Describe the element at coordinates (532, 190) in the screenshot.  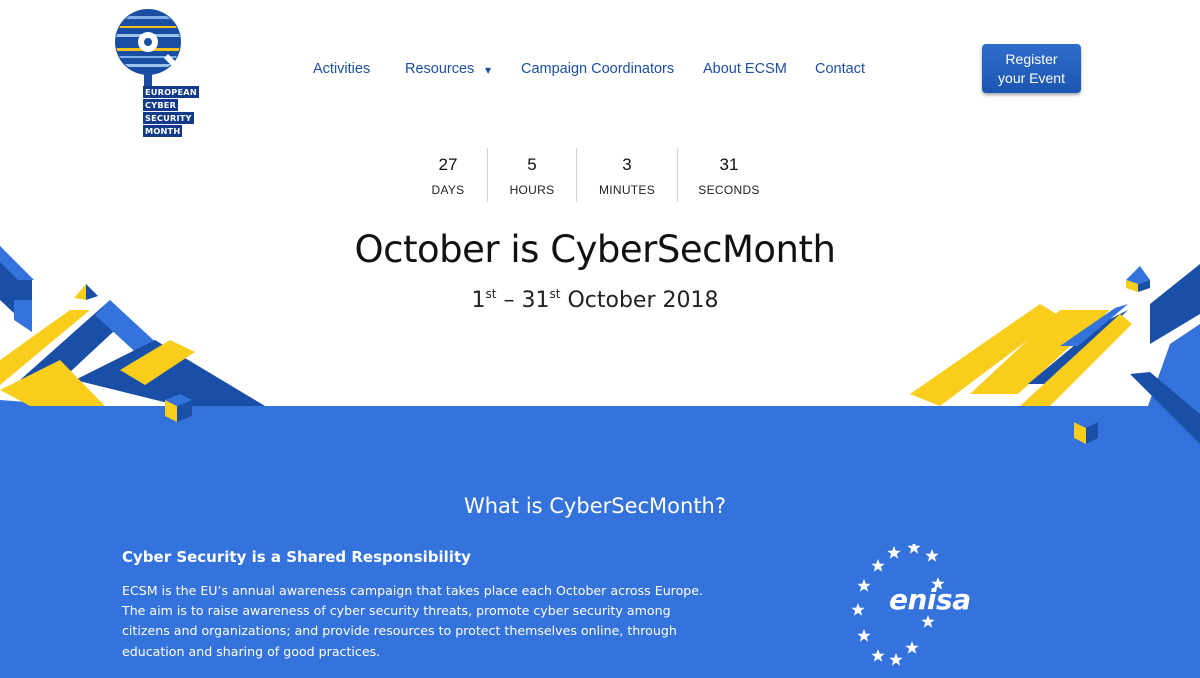
I see `countdown-hours-label: HOURS` at that location.